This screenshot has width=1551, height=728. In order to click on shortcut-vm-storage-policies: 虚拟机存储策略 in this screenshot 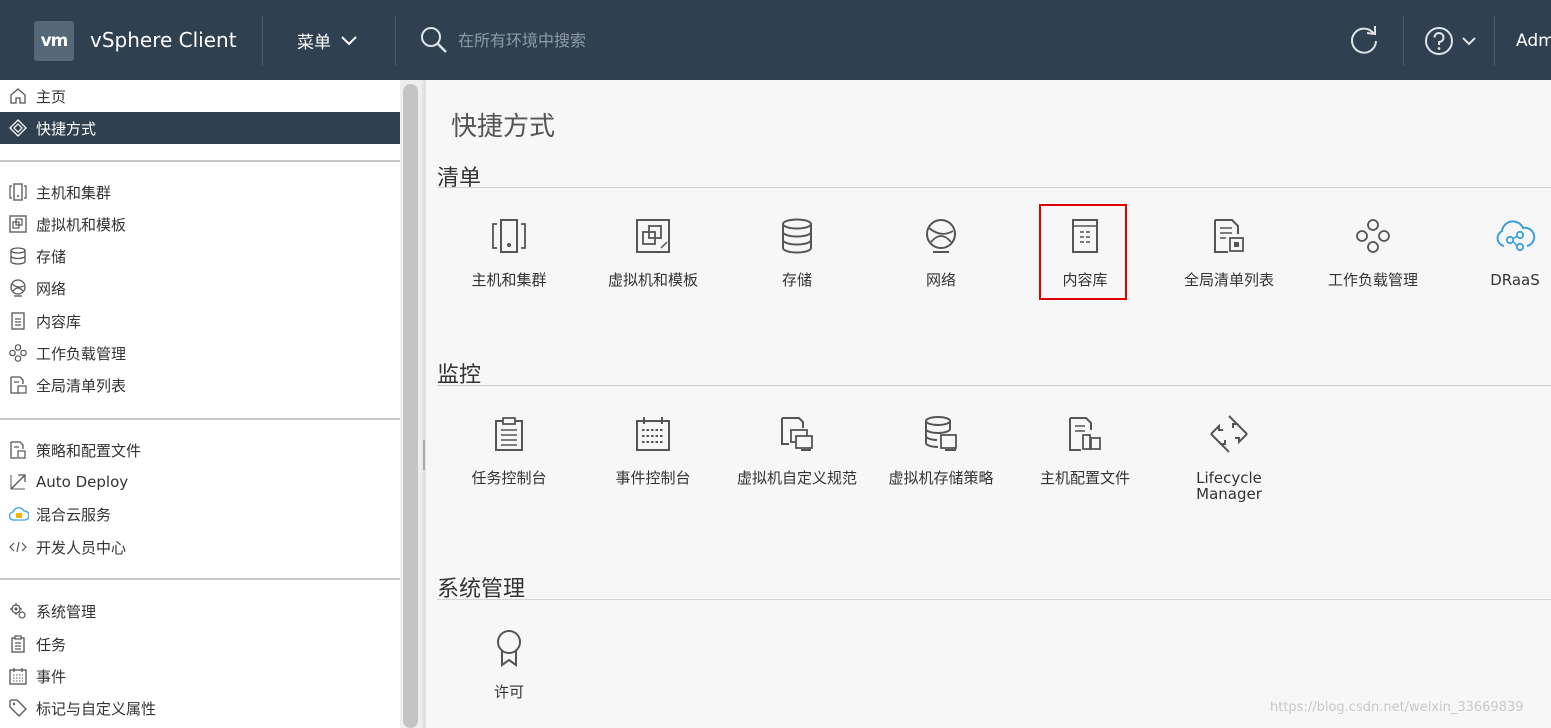, I will do `click(941, 449)`.